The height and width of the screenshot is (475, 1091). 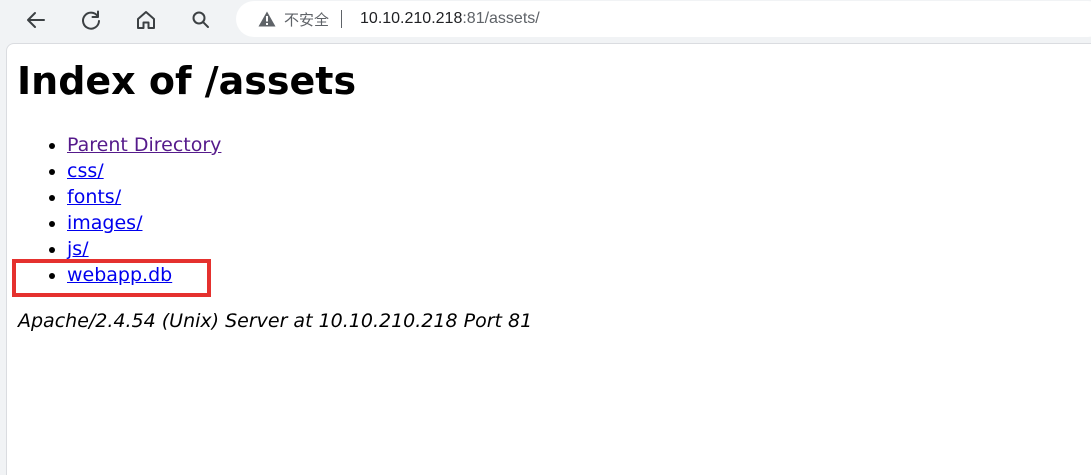 I want to click on reload-icon, so click(x=91, y=20).